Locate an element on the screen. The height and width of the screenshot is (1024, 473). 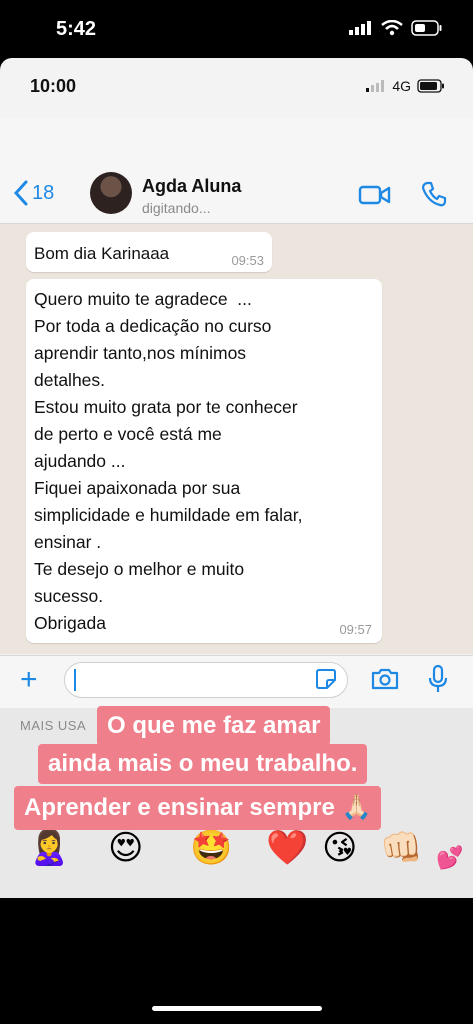
inner-status-icons: 4G is located at coordinates (405, 86).